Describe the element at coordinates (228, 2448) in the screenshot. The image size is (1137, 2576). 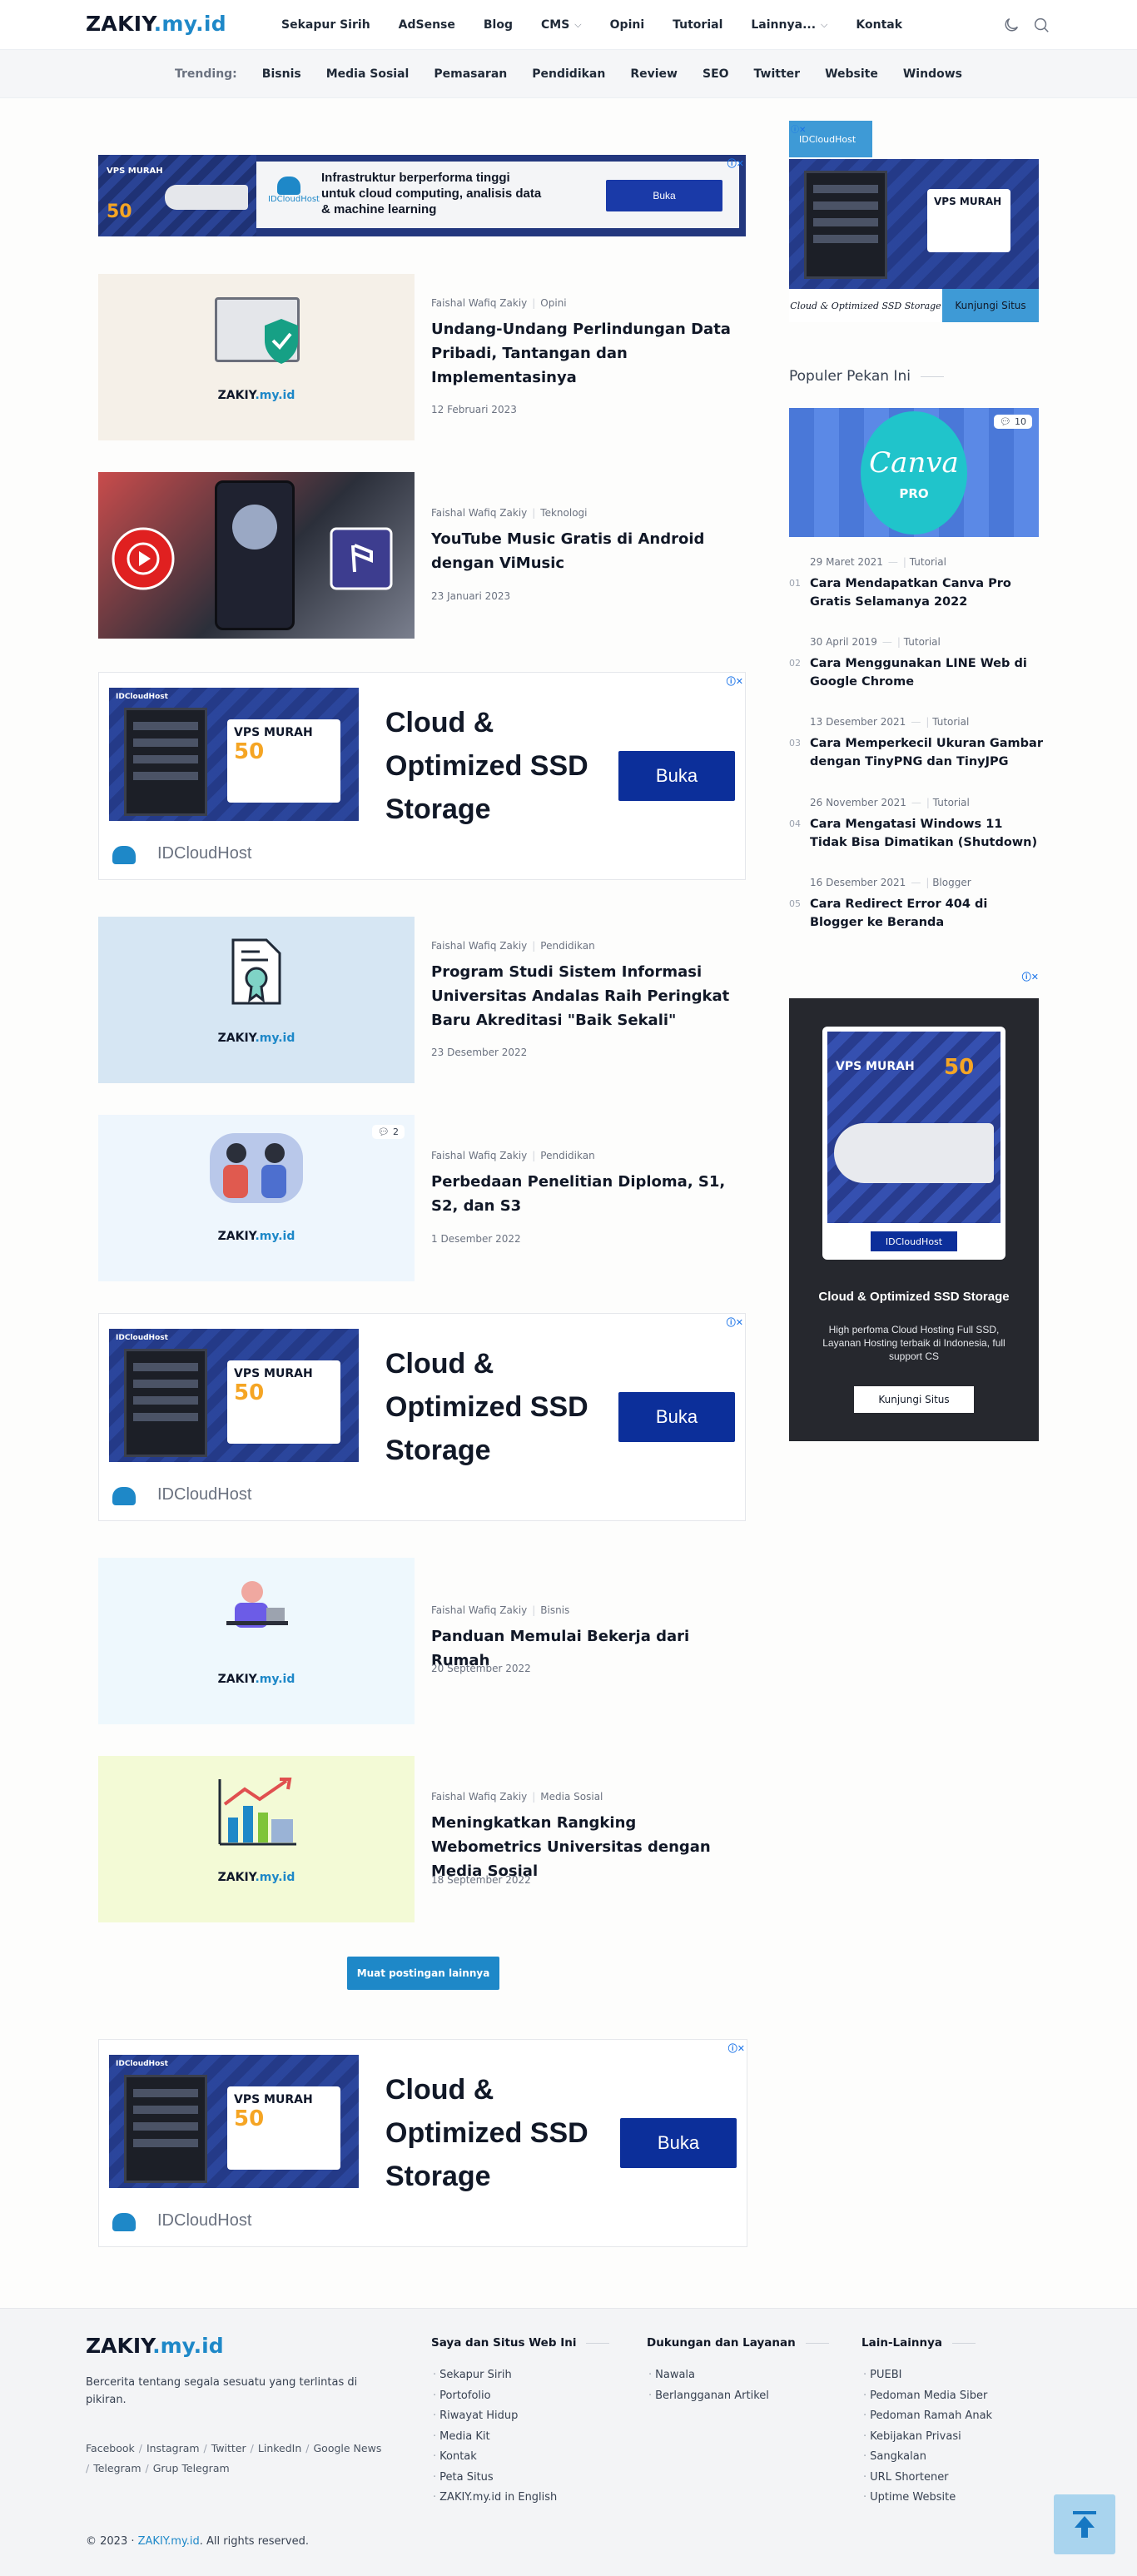
I see `social-twitter: Twitter` at that location.